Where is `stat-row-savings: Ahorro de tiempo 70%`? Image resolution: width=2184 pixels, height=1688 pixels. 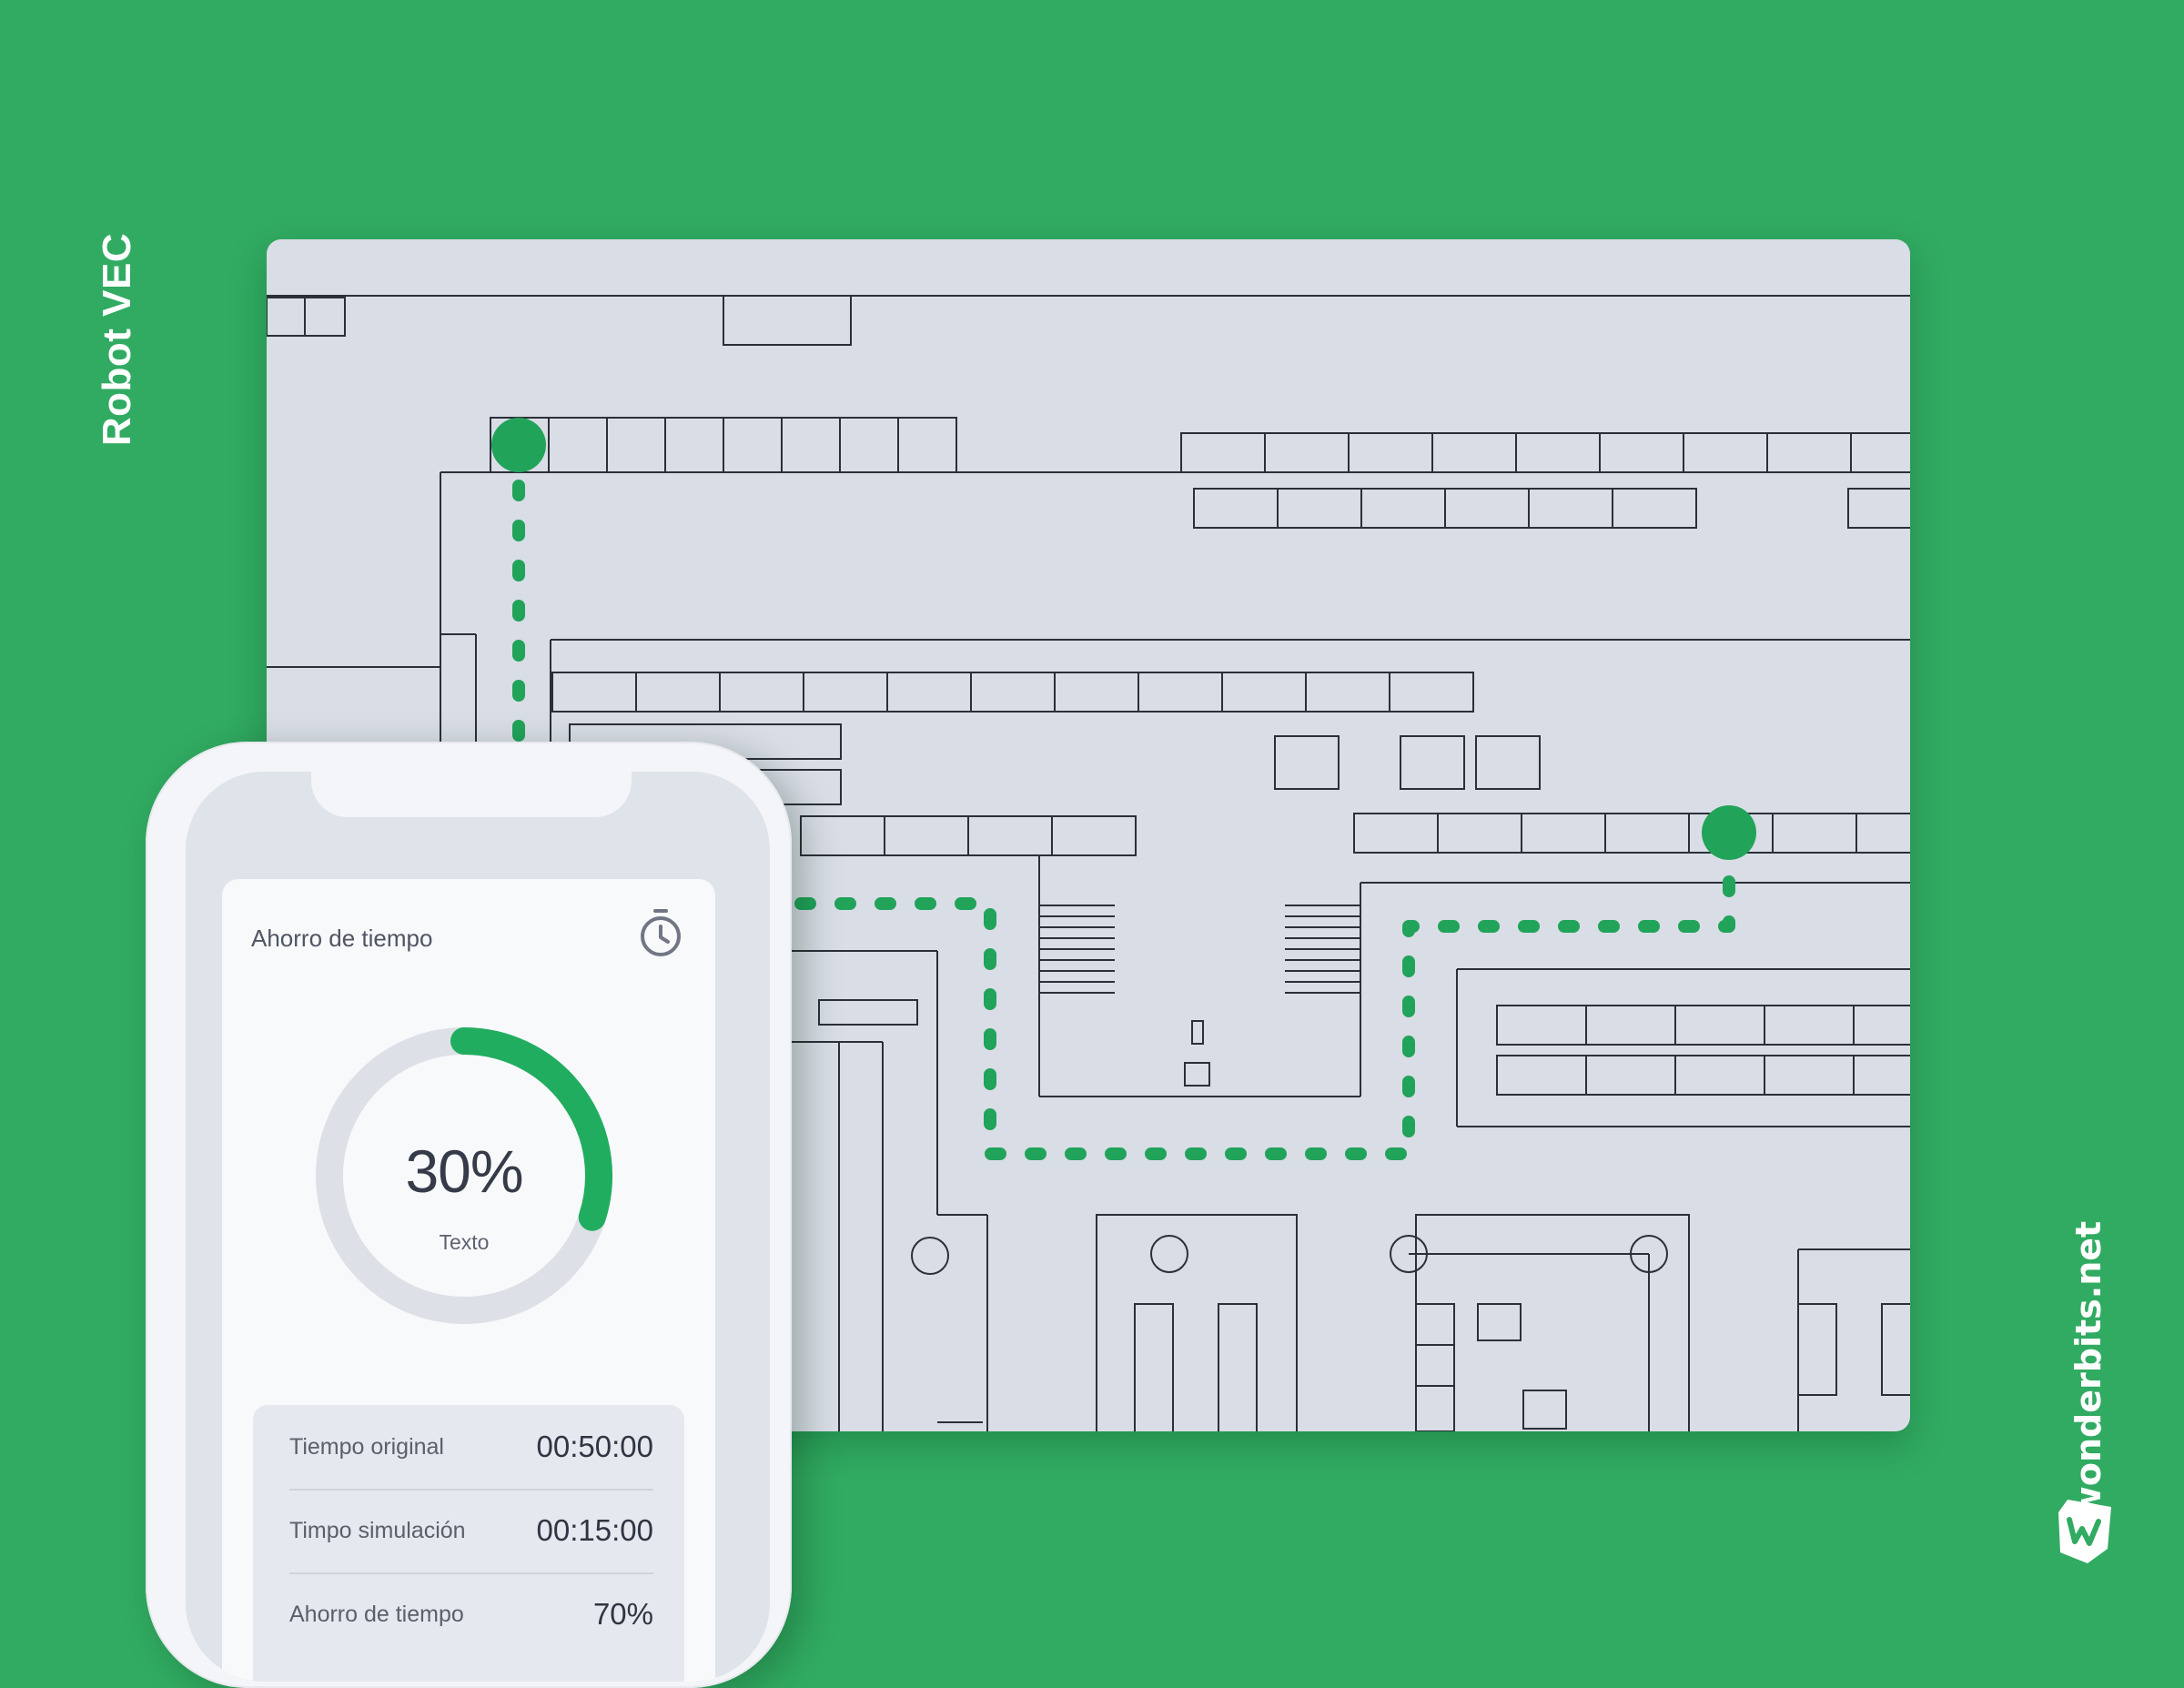 stat-row-savings: Ahorro de tiempo 70% is located at coordinates (471, 1614).